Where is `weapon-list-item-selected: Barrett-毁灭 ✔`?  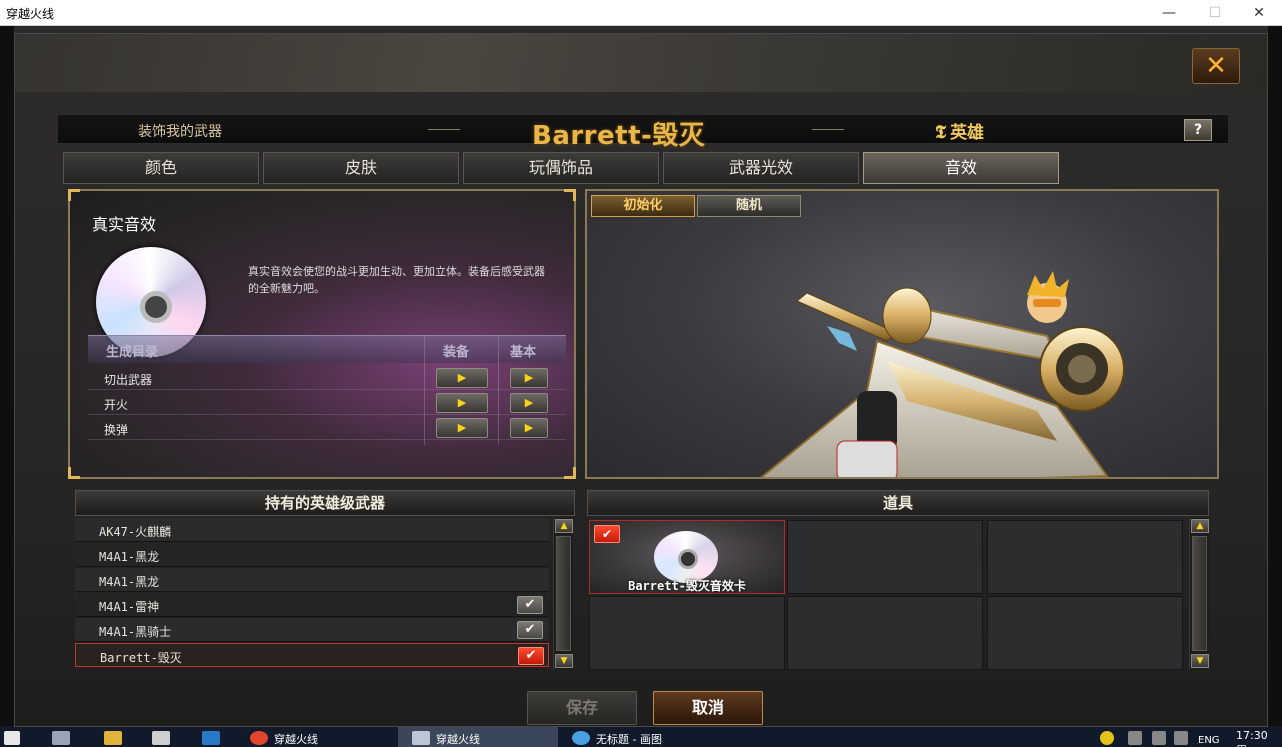 weapon-list-item-selected: Barrett-毁灭 ✔ is located at coordinates (312, 655).